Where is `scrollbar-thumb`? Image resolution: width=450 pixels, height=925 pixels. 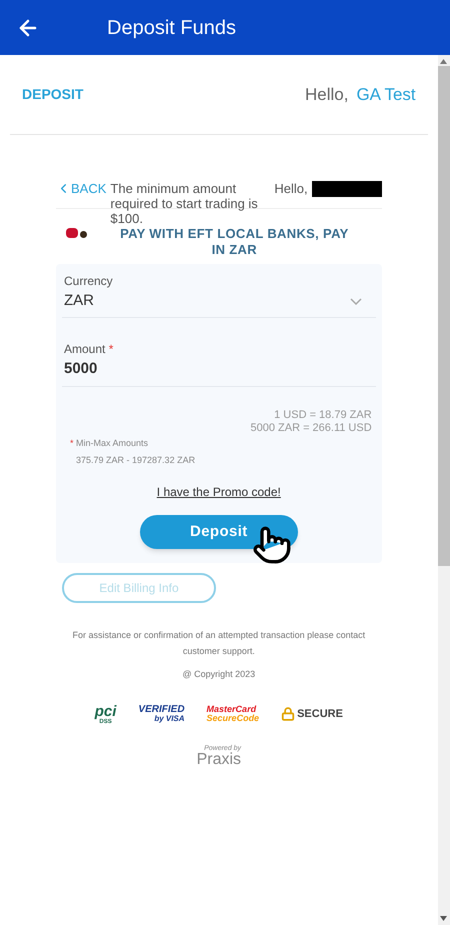
scrollbar-thumb is located at coordinates (444, 316).